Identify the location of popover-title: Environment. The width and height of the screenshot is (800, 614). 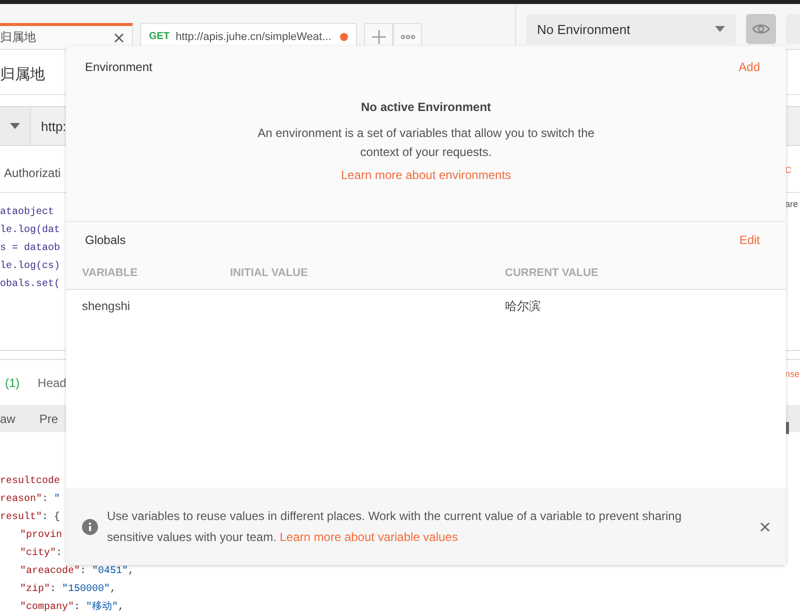
(118, 67).